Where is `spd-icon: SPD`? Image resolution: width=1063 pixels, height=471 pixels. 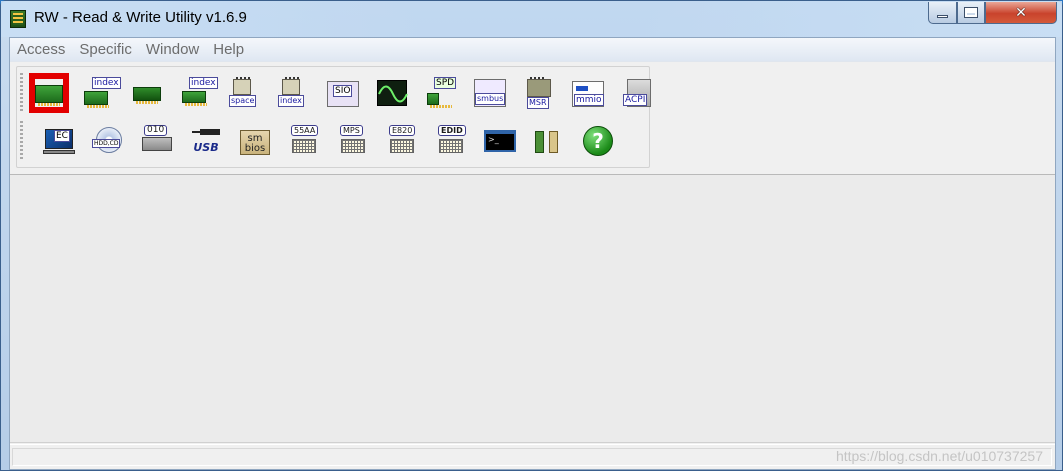 spd-icon: SPD is located at coordinates (441, 93).